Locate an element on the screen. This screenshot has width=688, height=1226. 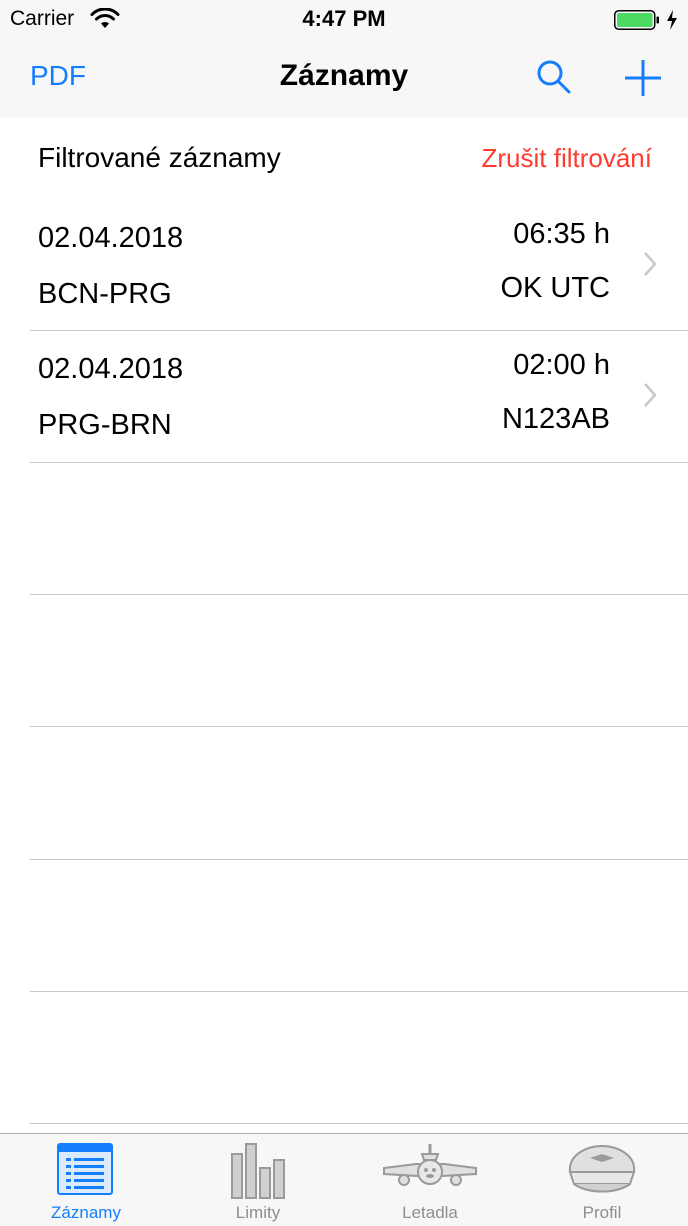
record-duration: 06:35 h is located at coordinates (561, 234).